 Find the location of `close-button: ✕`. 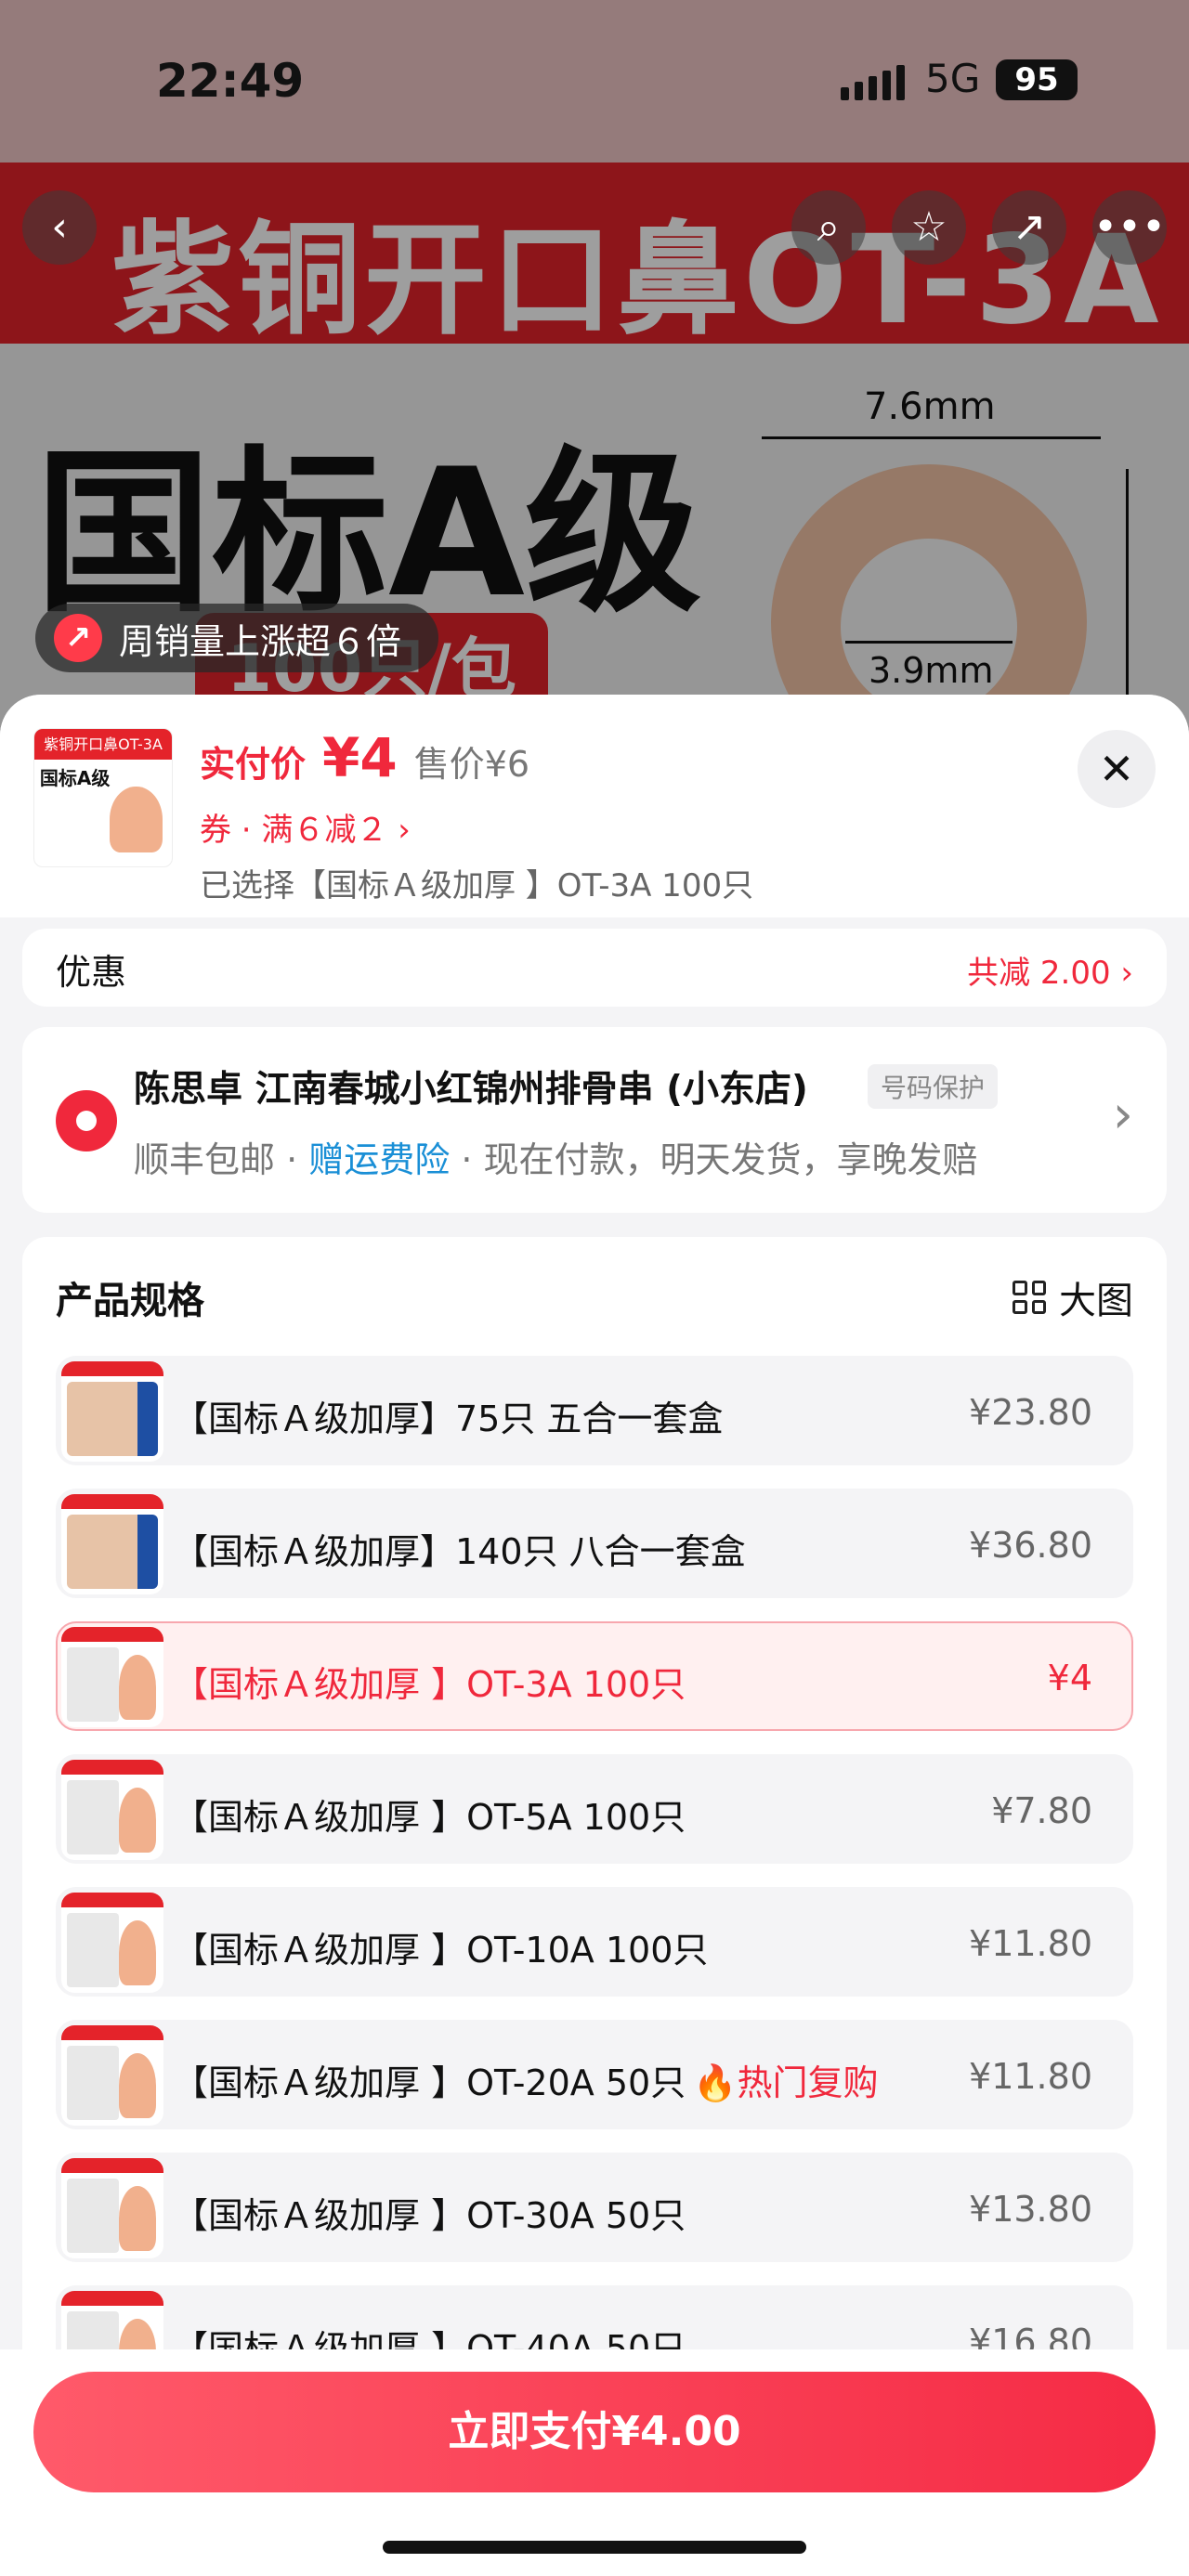

close-button: ✕ is located at coordinates (1117, 769).